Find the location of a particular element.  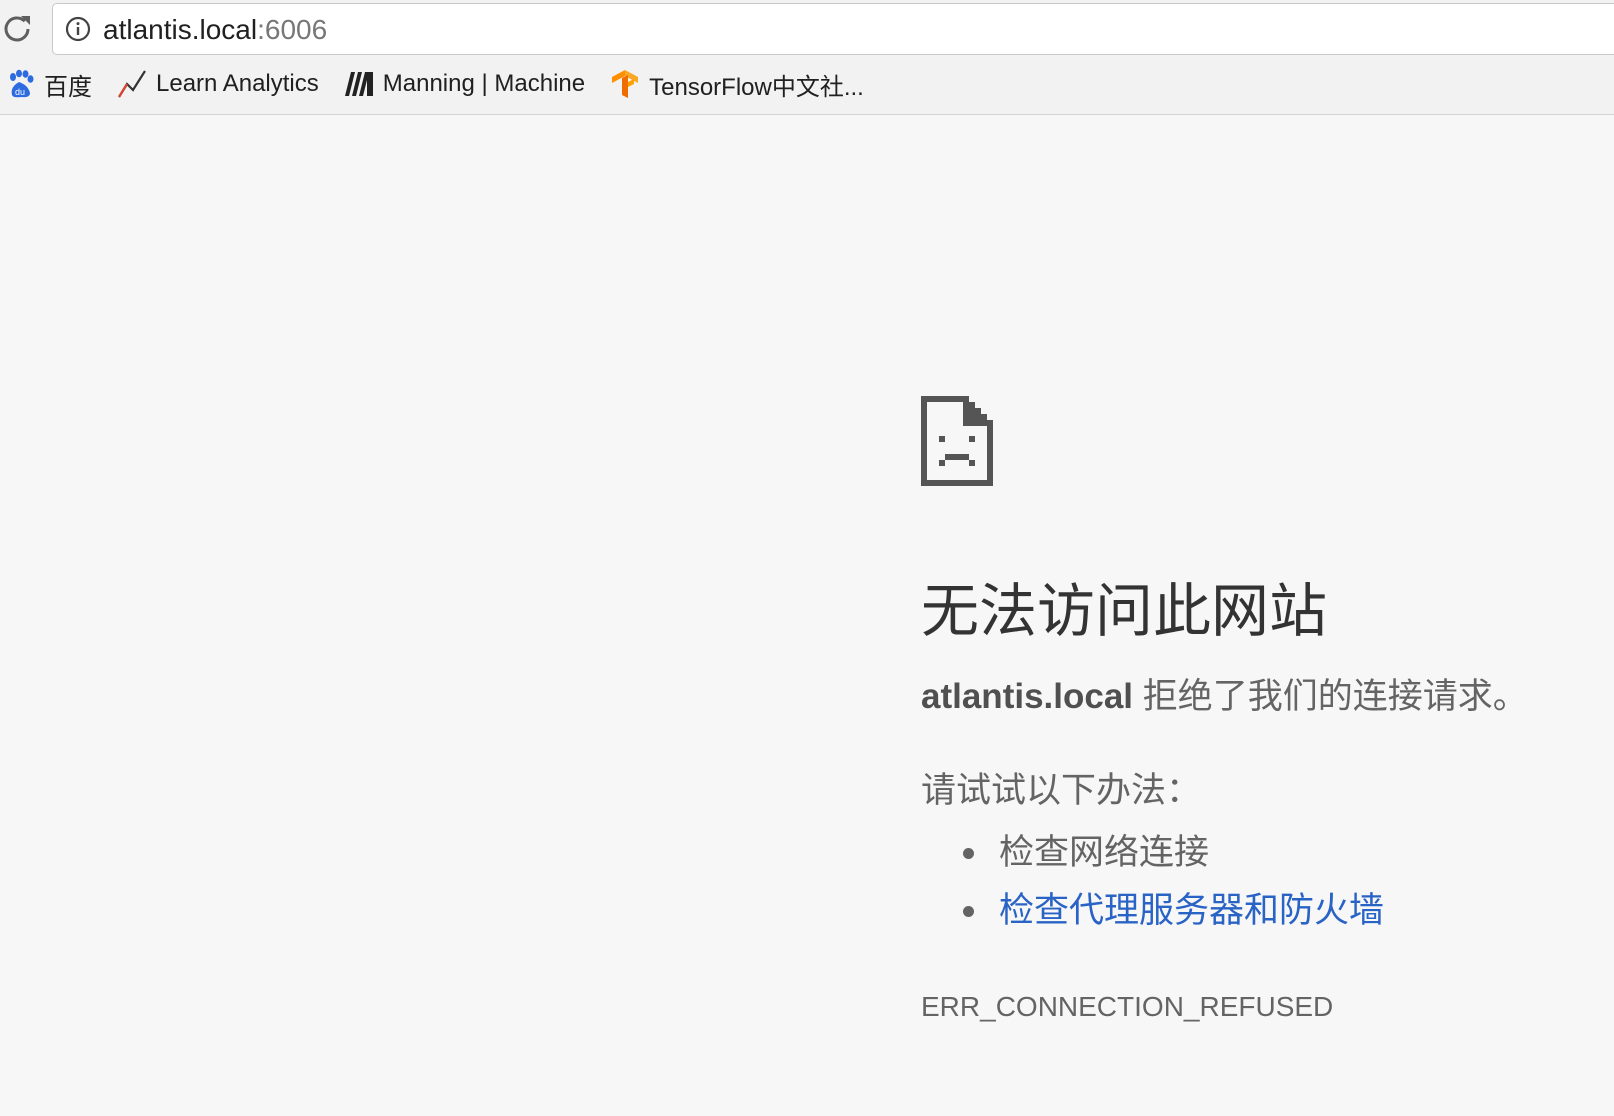

url-text: atlantis.local:6006 is located at coordinates (215, 30).